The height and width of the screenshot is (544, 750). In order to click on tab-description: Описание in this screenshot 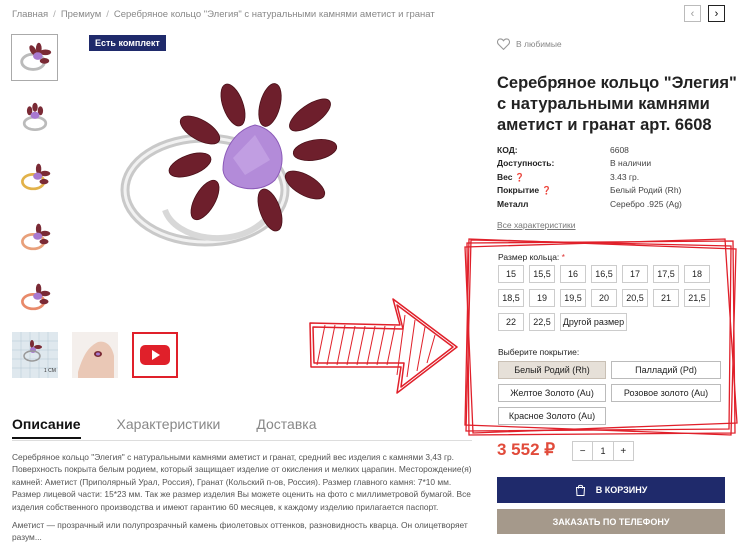, I will do `click(46, 427)`.